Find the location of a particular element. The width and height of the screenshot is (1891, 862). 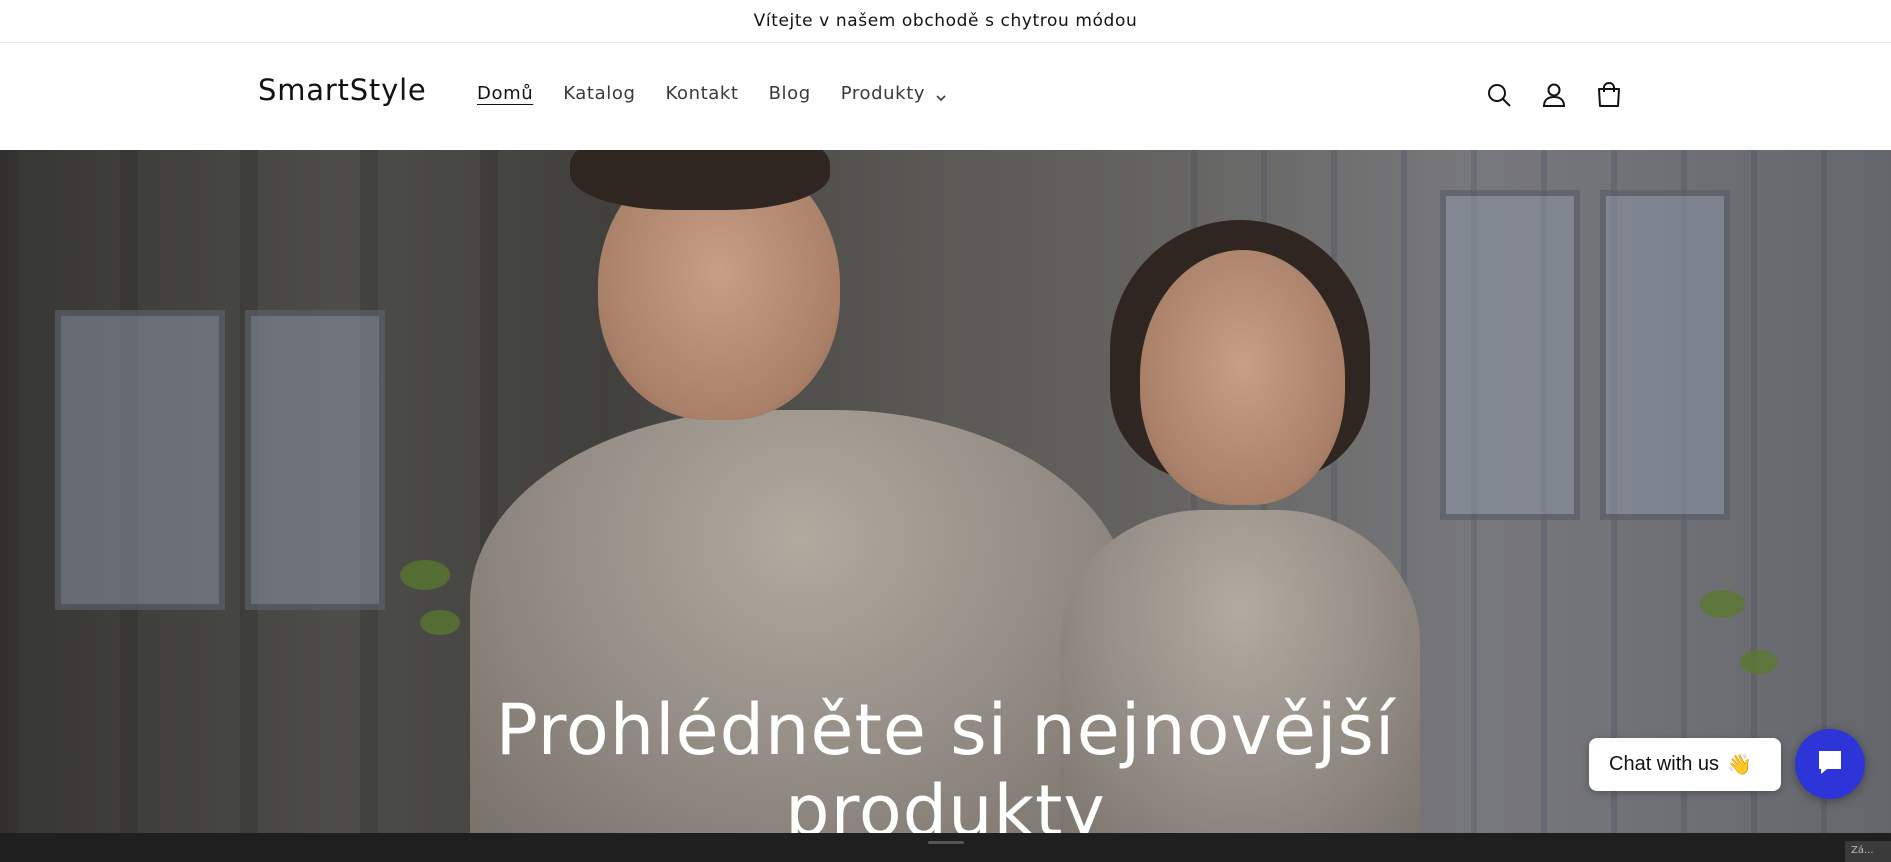

nav-item-products-label: Produkty is located at coordinates (883, 93).